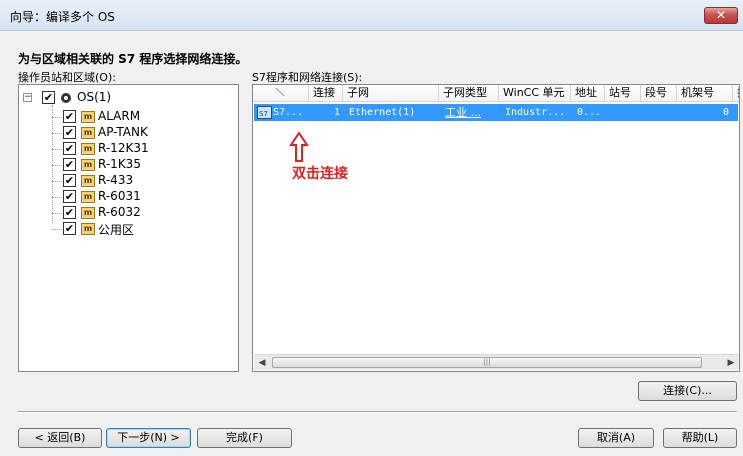 The image size is (743, 456). Describe the element at coordinates (123, 148) in the screenshot. I see `item-label: R-12K31` at that location.